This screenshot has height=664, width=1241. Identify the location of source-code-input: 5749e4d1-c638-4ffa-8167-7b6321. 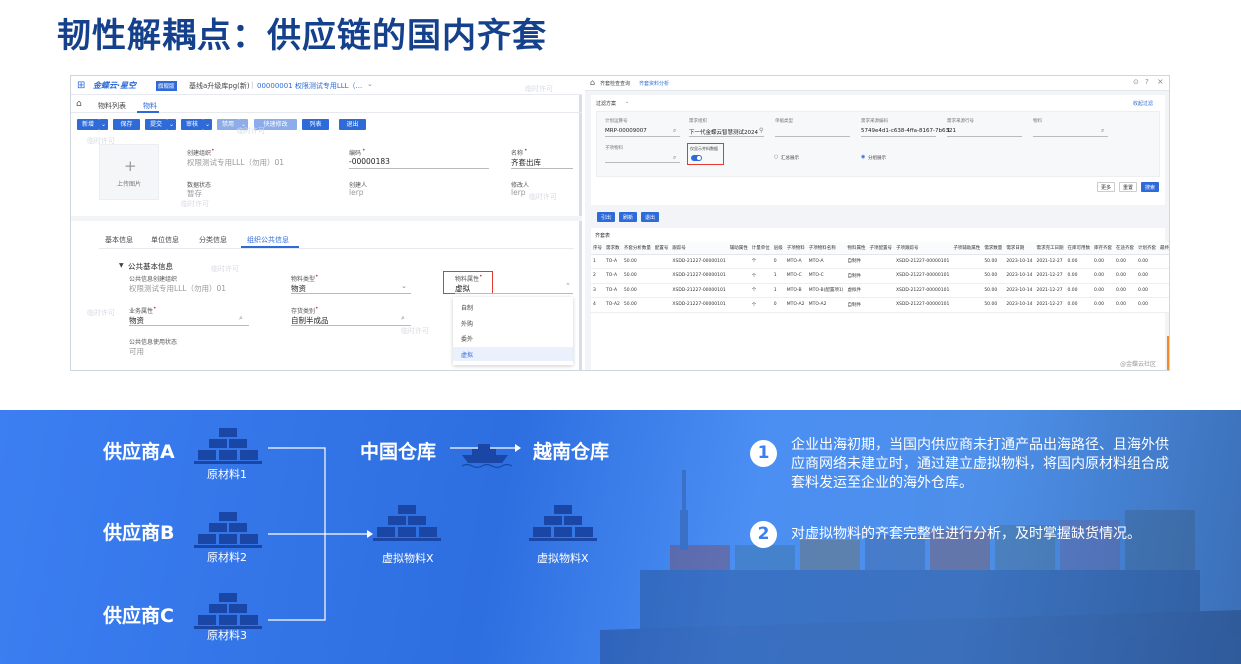
(908, 131).